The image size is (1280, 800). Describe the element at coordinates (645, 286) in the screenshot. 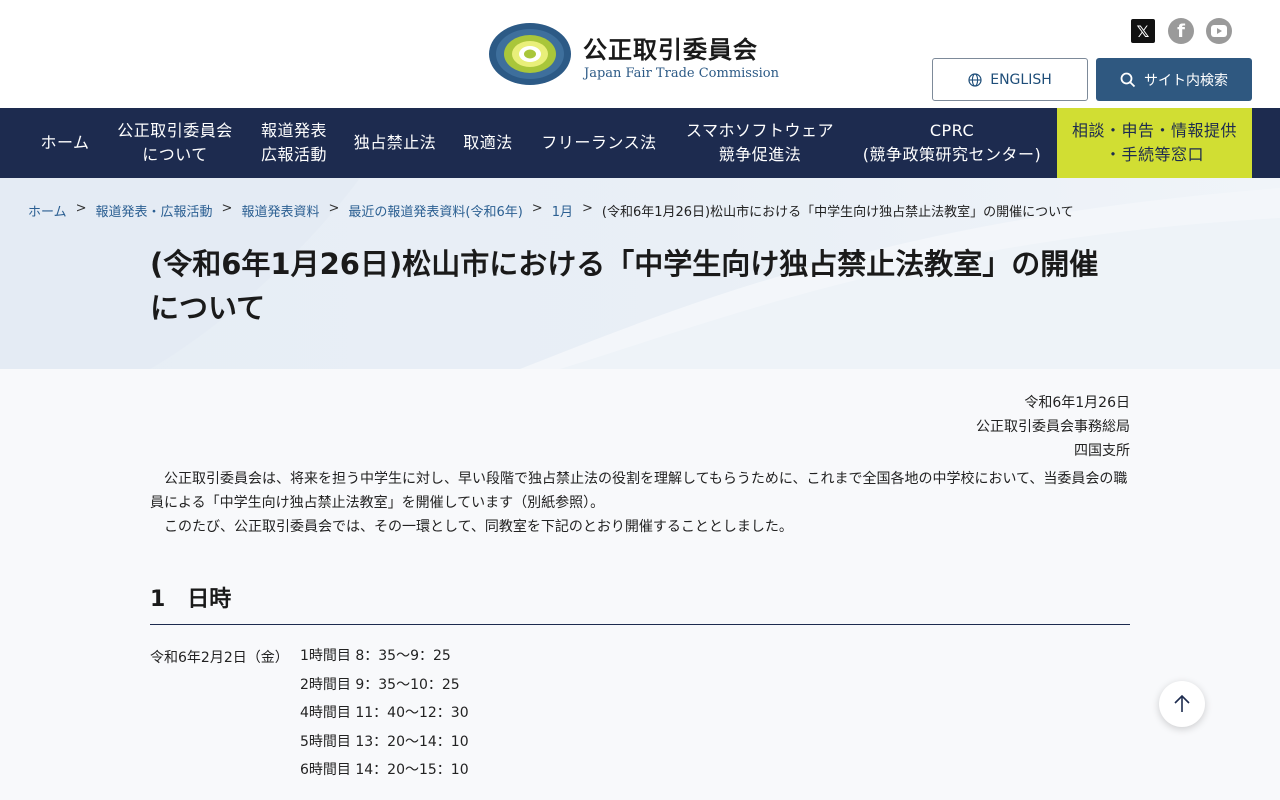

I see `page-title: (令和6年1月26日)松山市における「中学生向け独占禁止法教室」の開催 について` at that location.